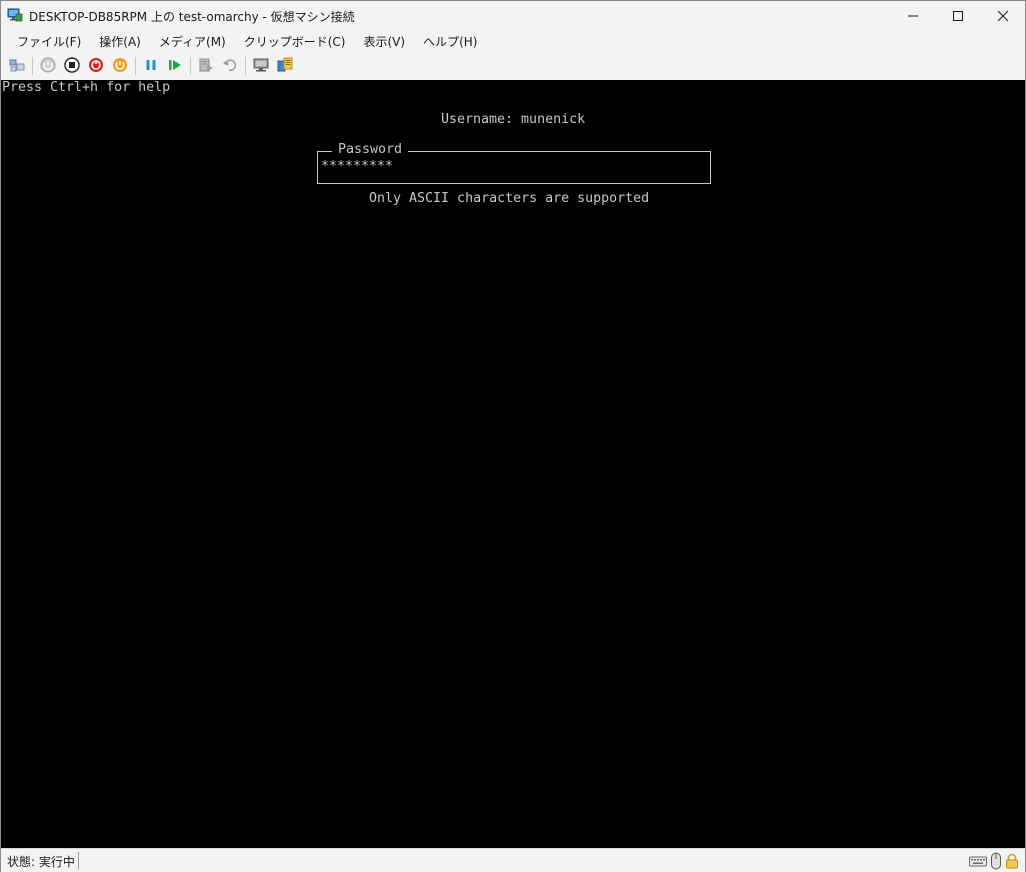 The height and width of the screenshot is (872, 1026). I want to click on maximize-button, so click(958, 15).